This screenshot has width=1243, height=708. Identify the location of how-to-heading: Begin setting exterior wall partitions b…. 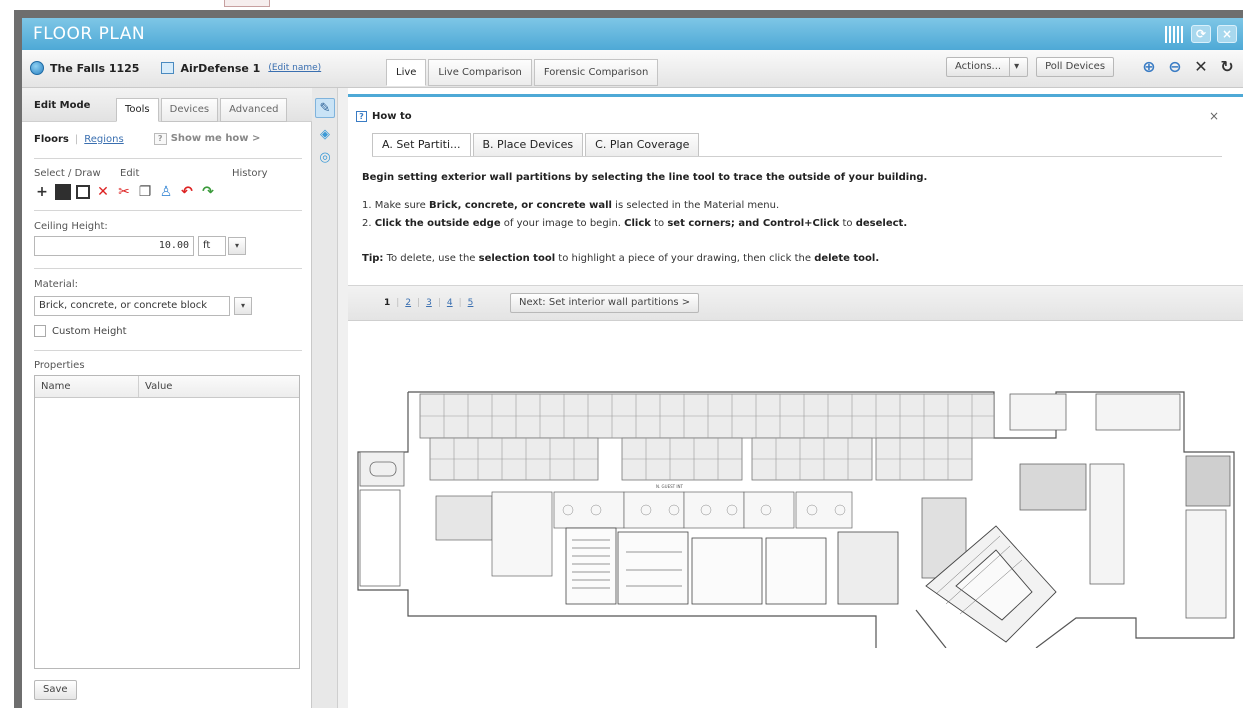
(645, 177).